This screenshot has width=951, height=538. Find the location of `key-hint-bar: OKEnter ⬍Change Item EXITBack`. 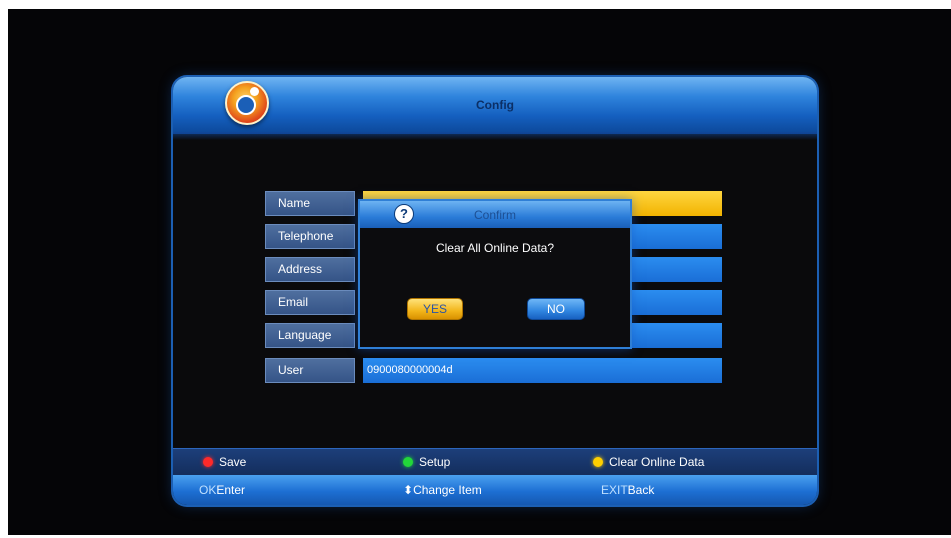

key-hint-bar: OKEnter ⬍Change Item EXITBack is located at coordinates (495, 490).